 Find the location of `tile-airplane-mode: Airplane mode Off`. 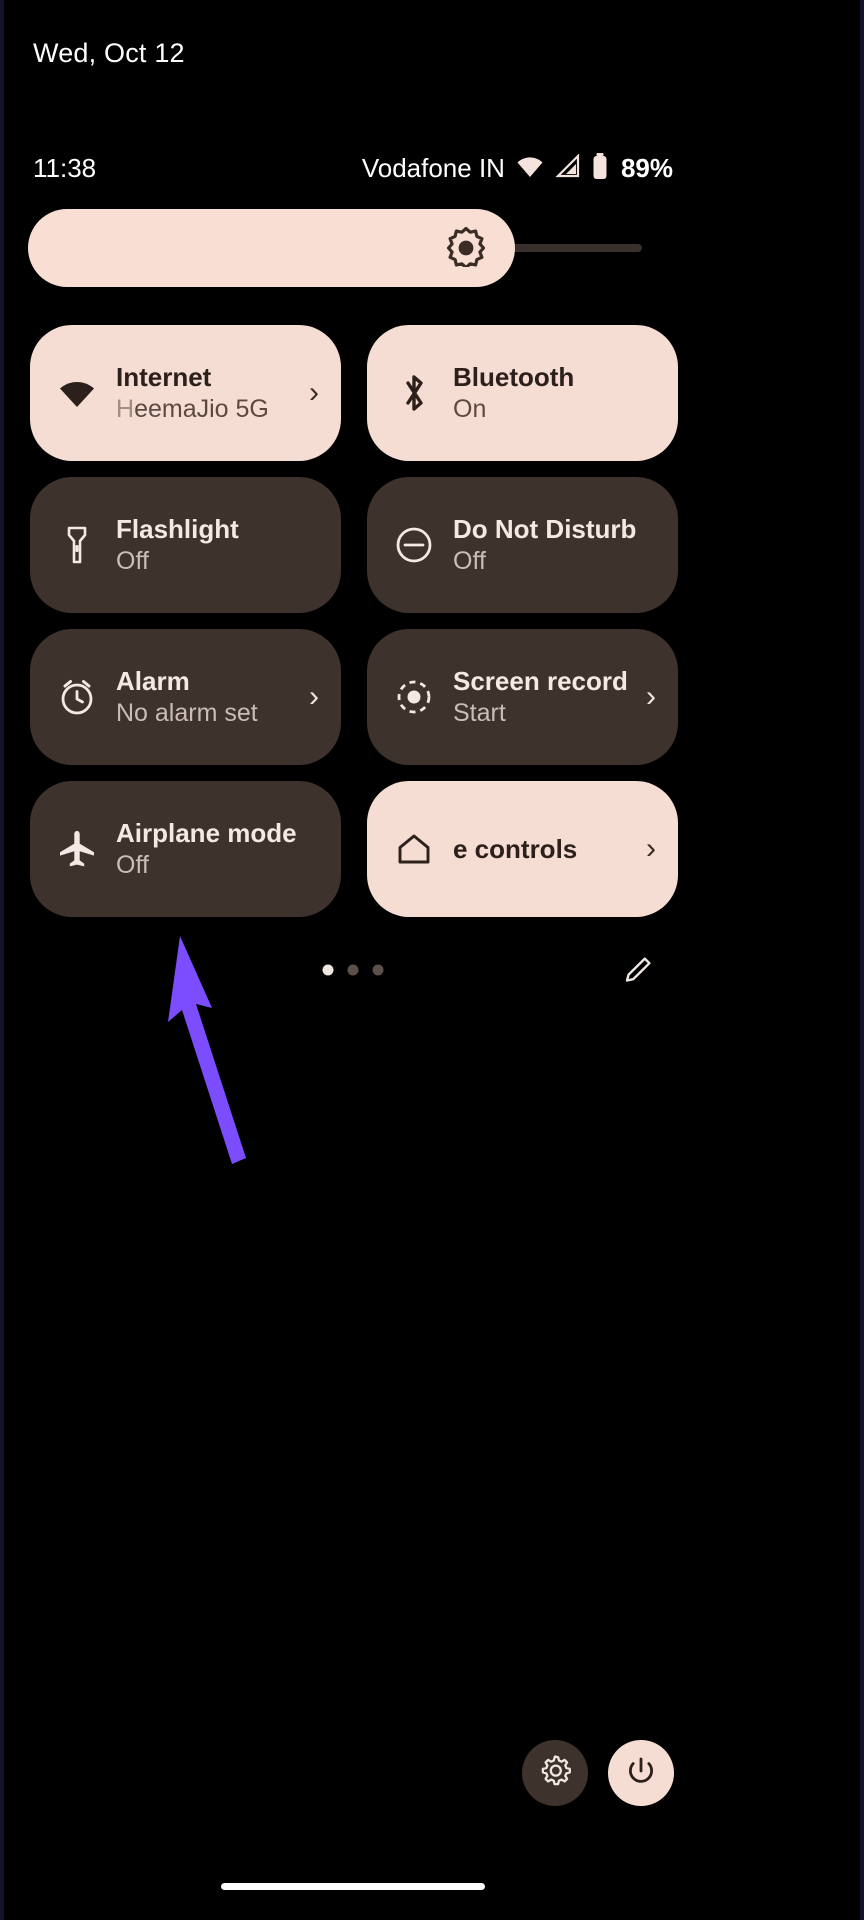

tile-airplane-mode: Airplane mode Off is located at coordinates (185, 849).